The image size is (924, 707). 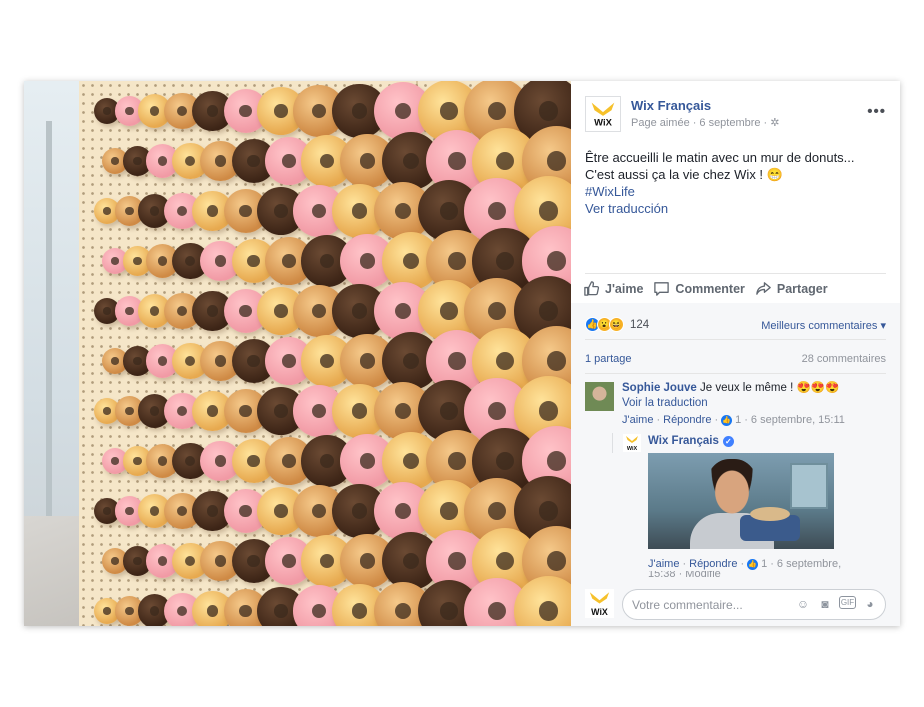 What do you see at coordinates (764, 564) in the screenshot?
I see `reply-like-count: 1` at bounding box center [764, 564].